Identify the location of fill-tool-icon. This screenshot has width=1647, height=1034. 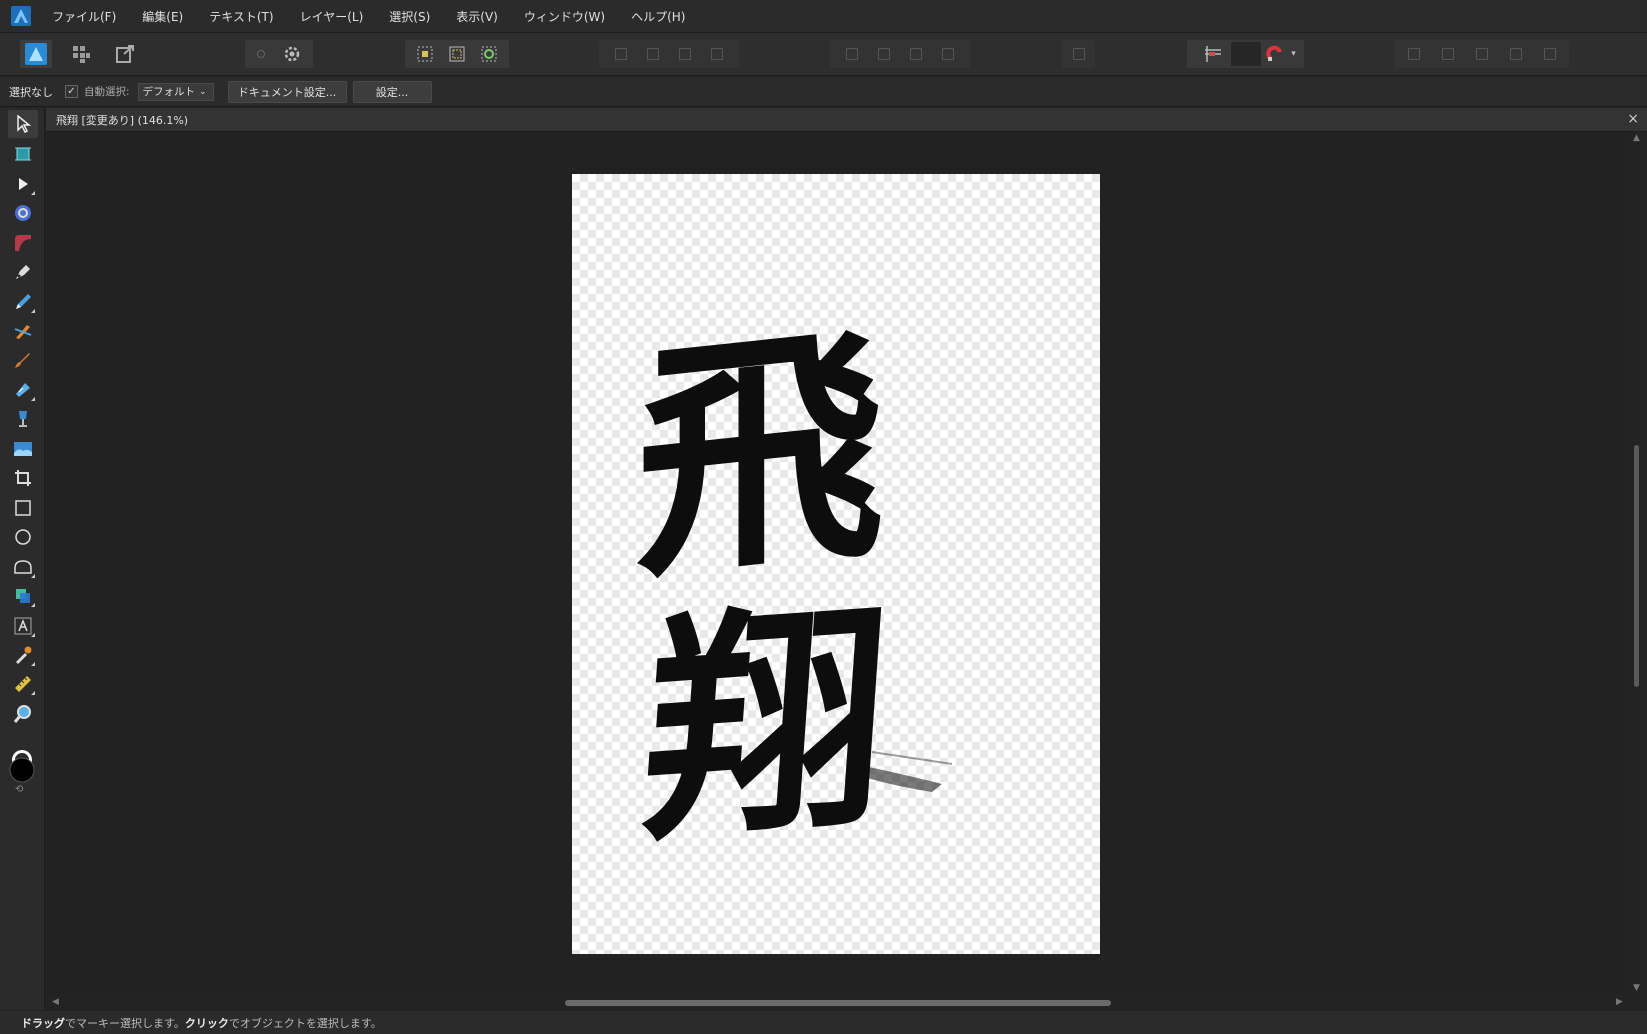
(23, 390).